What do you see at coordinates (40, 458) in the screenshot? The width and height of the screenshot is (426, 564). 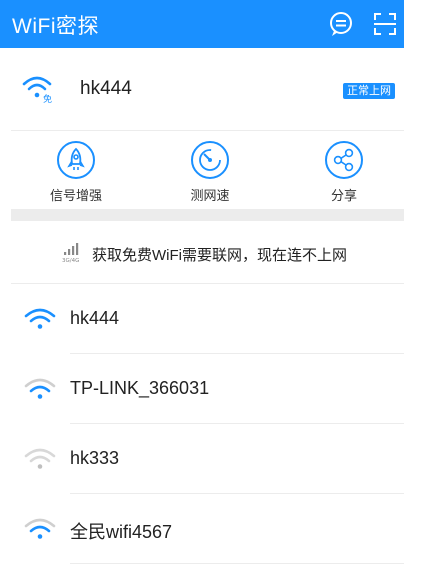 I see `wifi-weak-icon` at bounding box center [40, 458].